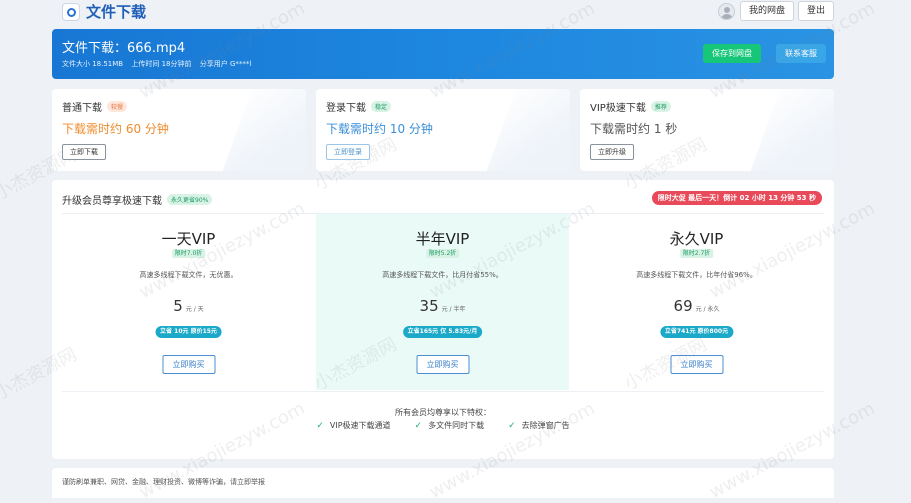 The height and width of the screenshot is (503, 911). I want to click on plan-description: 高速多线程下载文件，比年付省96%。, so click(696, 275).